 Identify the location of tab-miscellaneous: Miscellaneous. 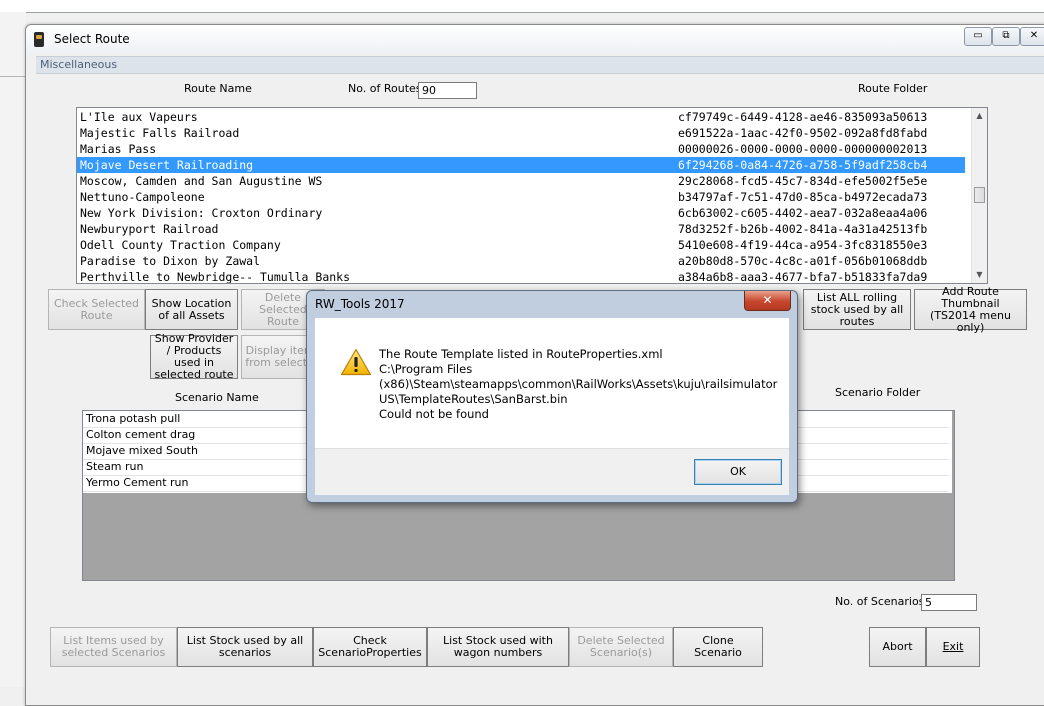
(540, 65).